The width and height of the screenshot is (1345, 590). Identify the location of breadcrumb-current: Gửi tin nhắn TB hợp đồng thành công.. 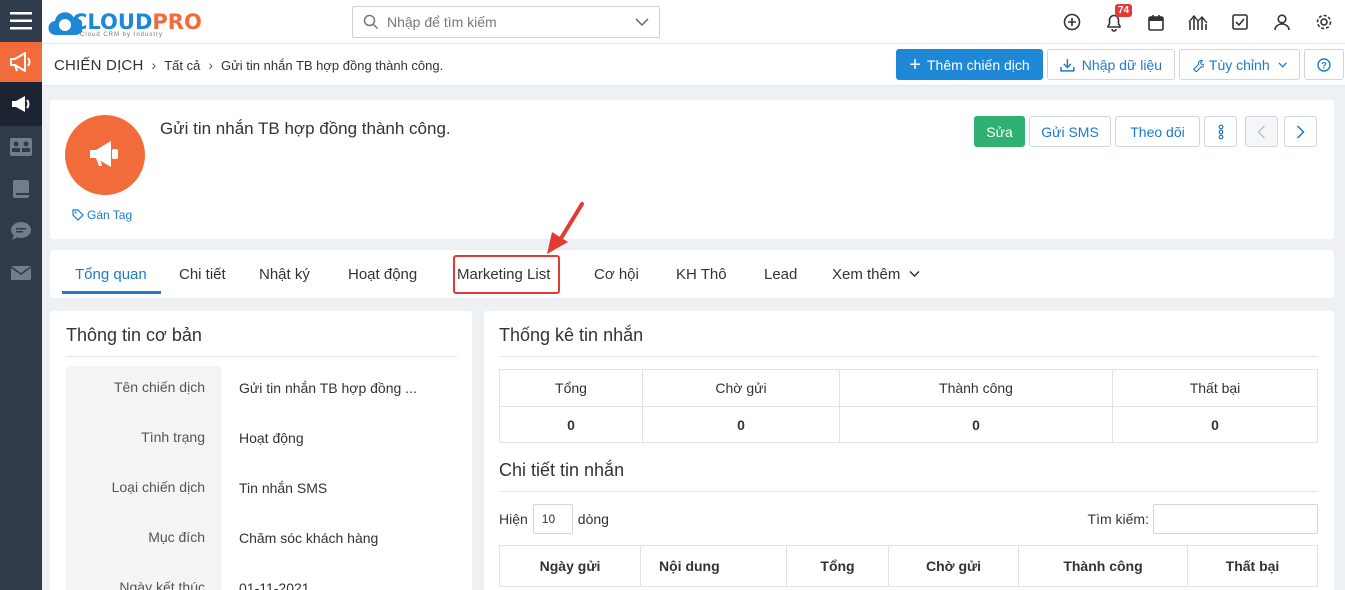
(332, 65).